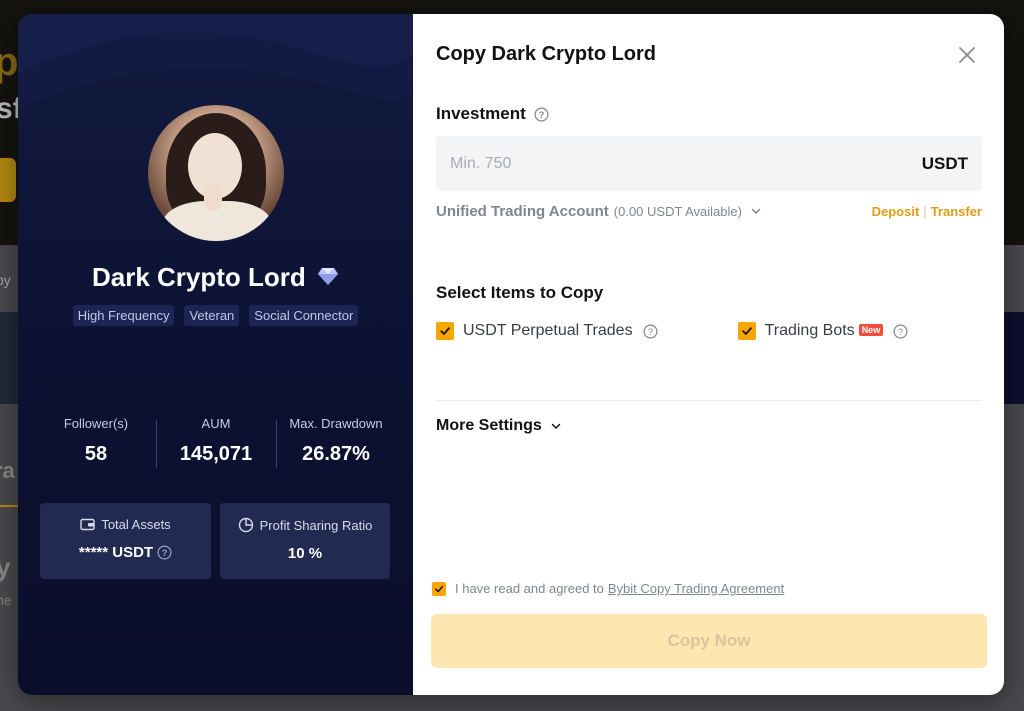  What do you see at coordinates (7, 470) in the screenshot?
I see `background-section-title: ra` at bounding box center [7, 470].